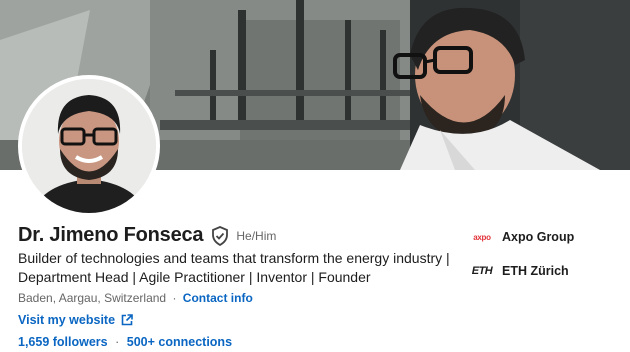 This screenshot has width=630, height=352. I want to click on name-row: Dr. Jimeno Fonseca He/Him, so click(147, 235).